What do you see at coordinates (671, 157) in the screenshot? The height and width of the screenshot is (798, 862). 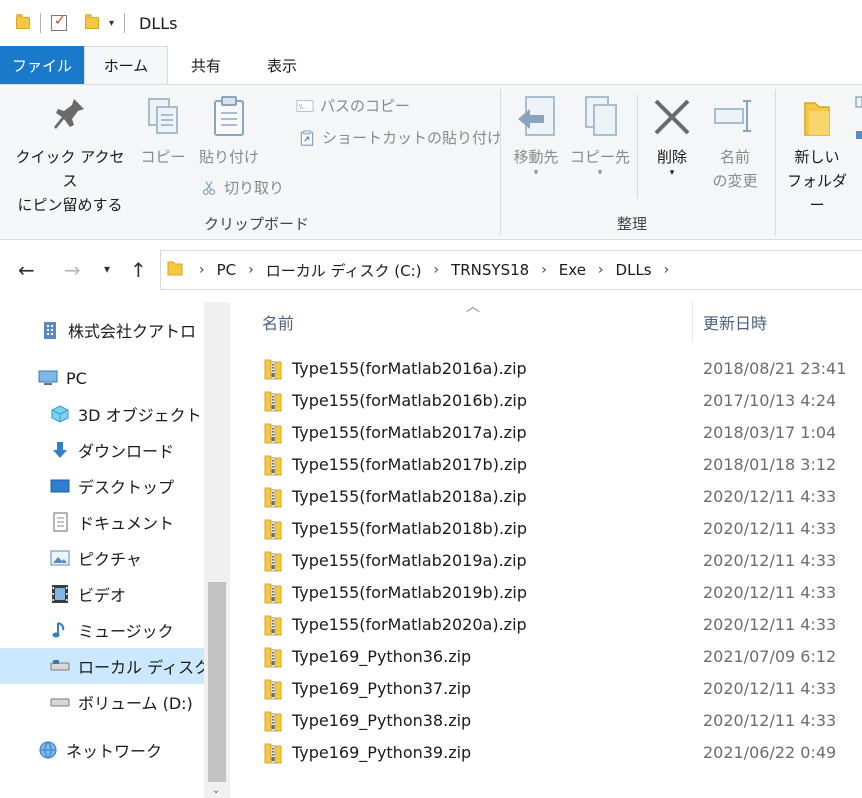 I see `delete-label: 削除` at bounding box center [671, 157].